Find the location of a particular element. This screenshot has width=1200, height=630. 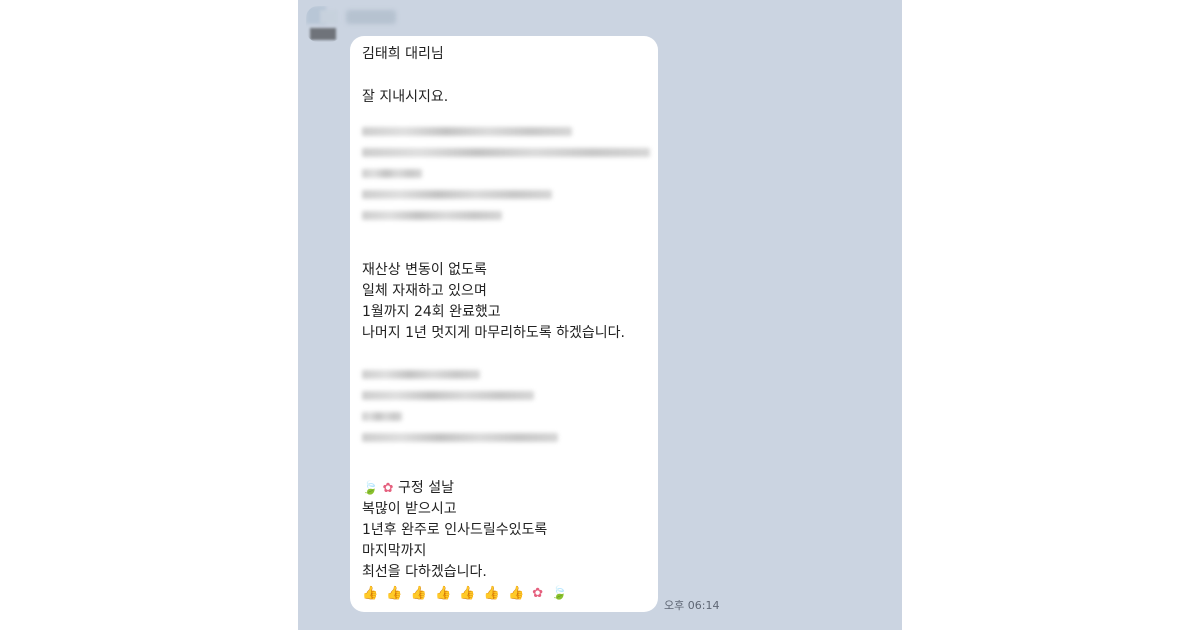

paragraph-line: 재산상 변동이 없도록 is located at coordinates (424, 270).